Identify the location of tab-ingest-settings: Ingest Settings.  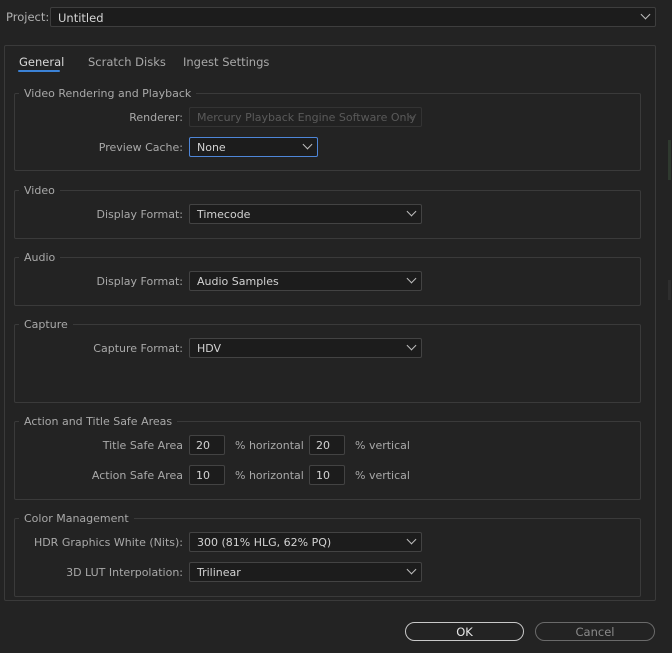
(226, 62).